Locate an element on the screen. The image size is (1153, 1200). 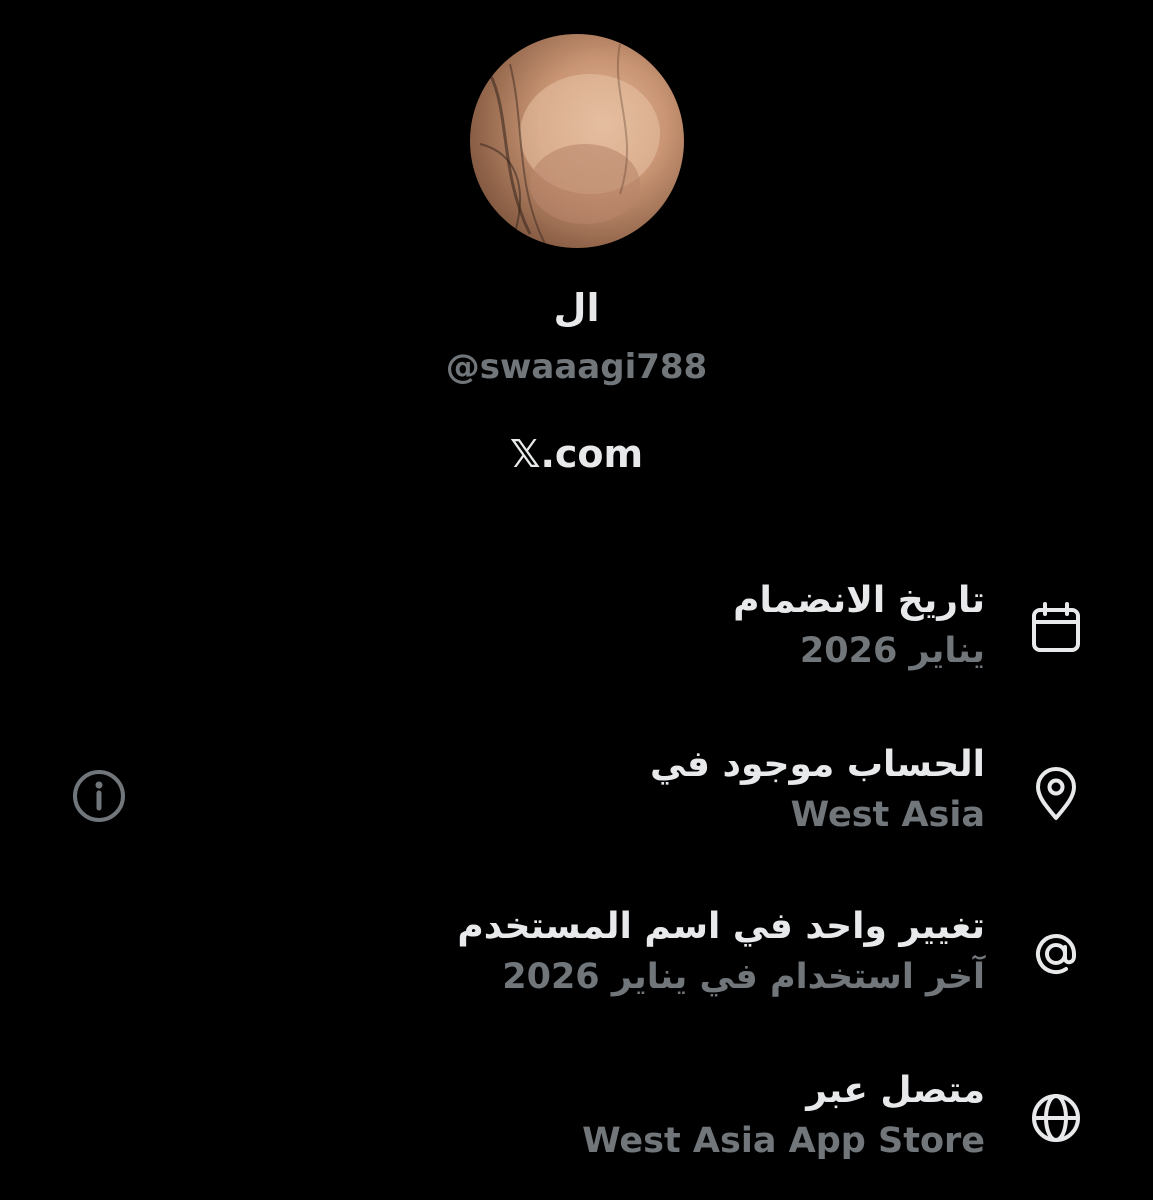
source-label: 𝕏.com is located at coordinates (576, 454).